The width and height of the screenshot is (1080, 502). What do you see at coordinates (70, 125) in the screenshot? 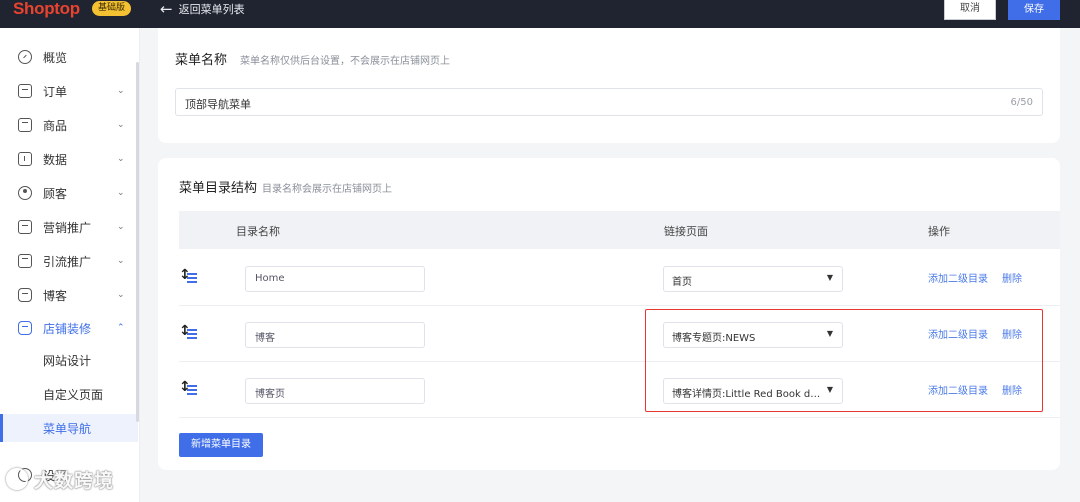
I see `sidebar-item-products: 商品 ⌄` at bounding box center [70, 125].